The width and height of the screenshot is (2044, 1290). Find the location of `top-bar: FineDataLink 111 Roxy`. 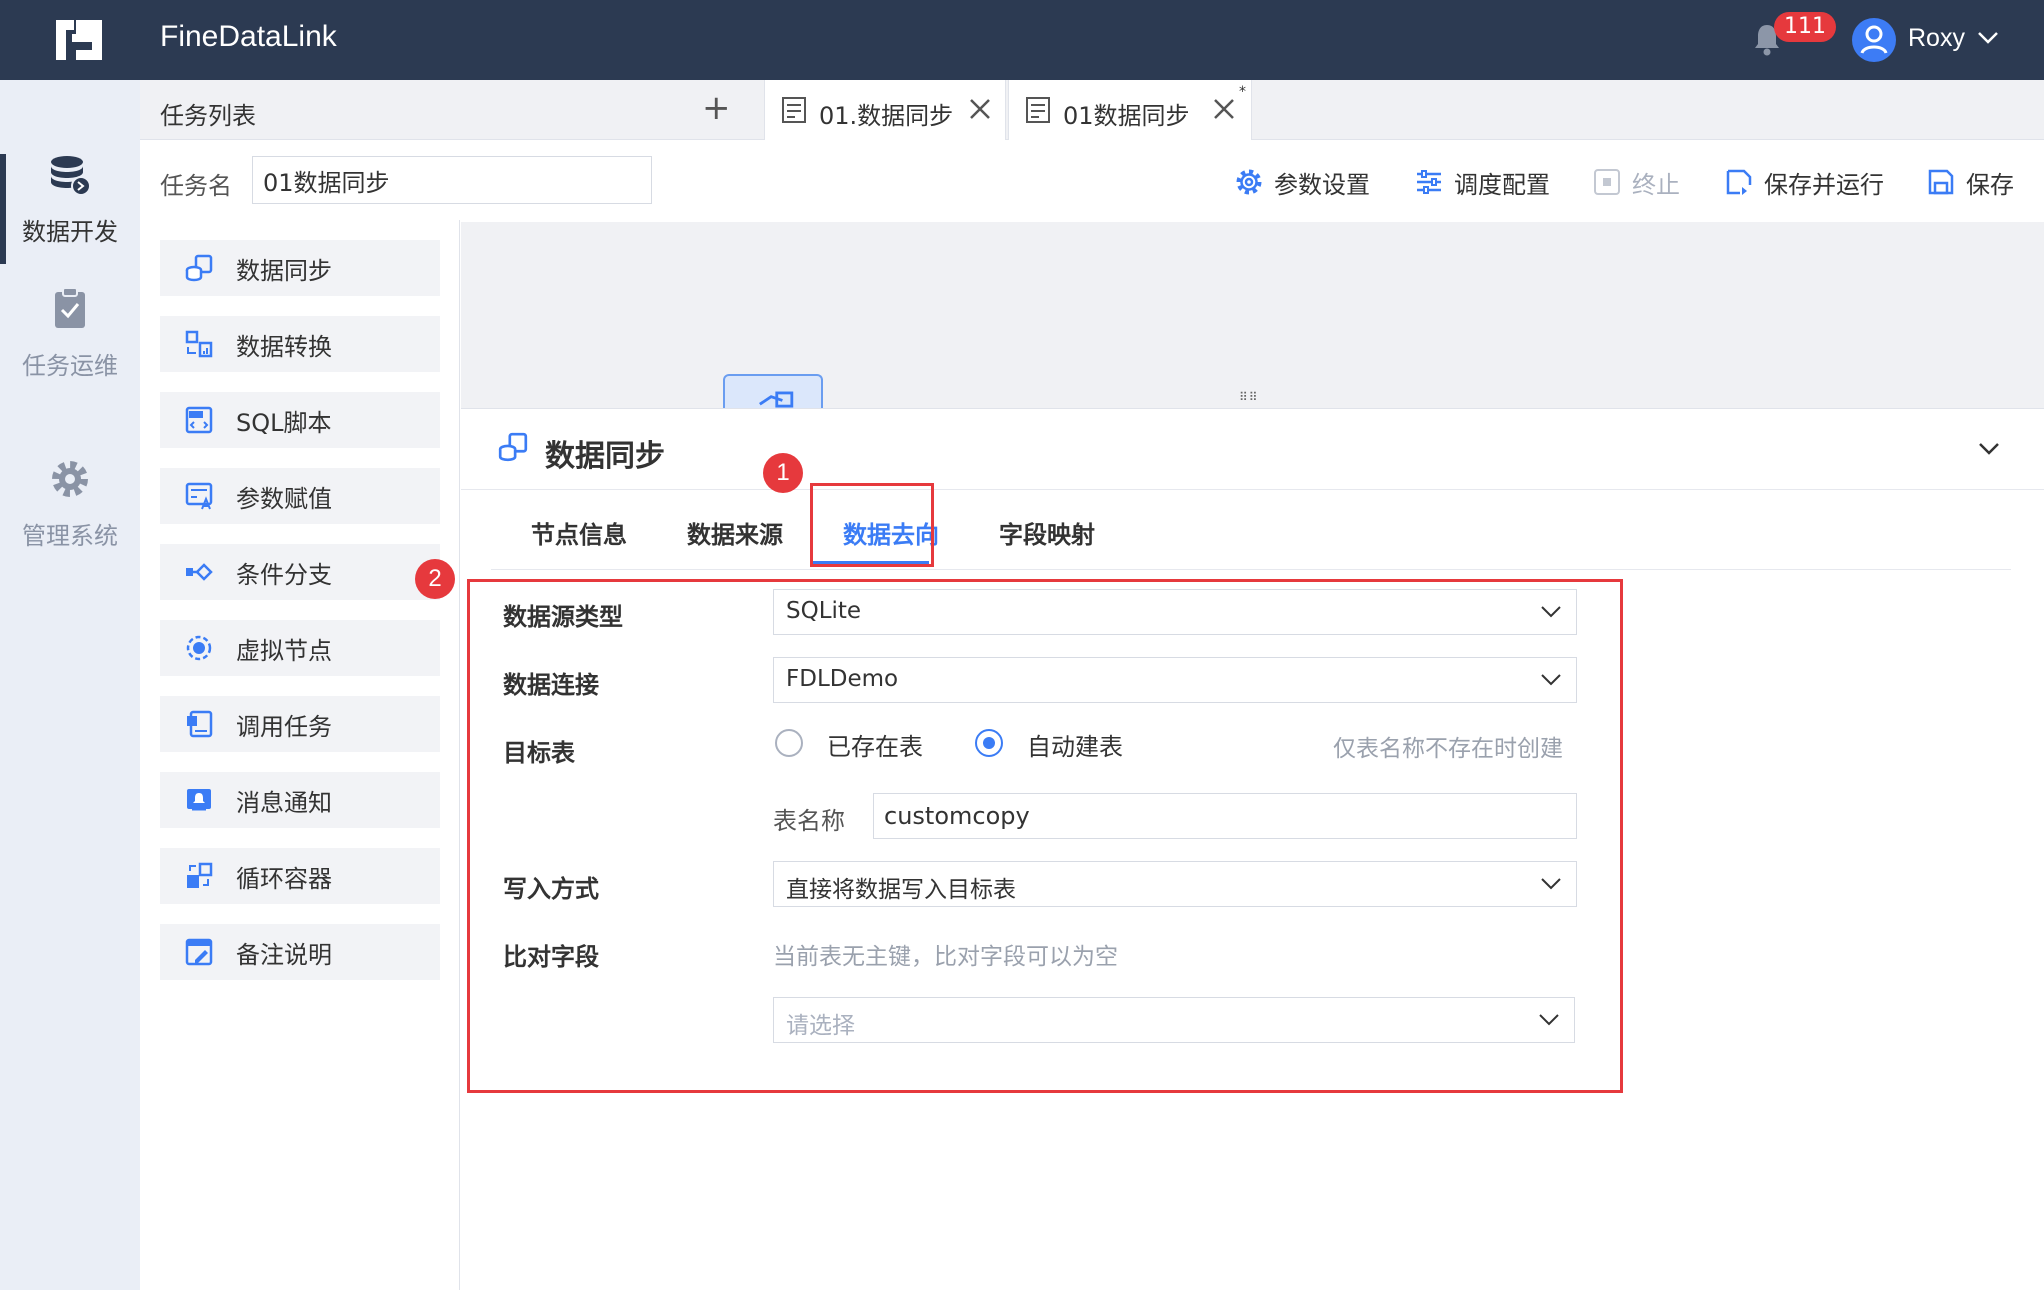

top-bar: FineDataLink 111 Roxy is located at coordinates (1022, 40).